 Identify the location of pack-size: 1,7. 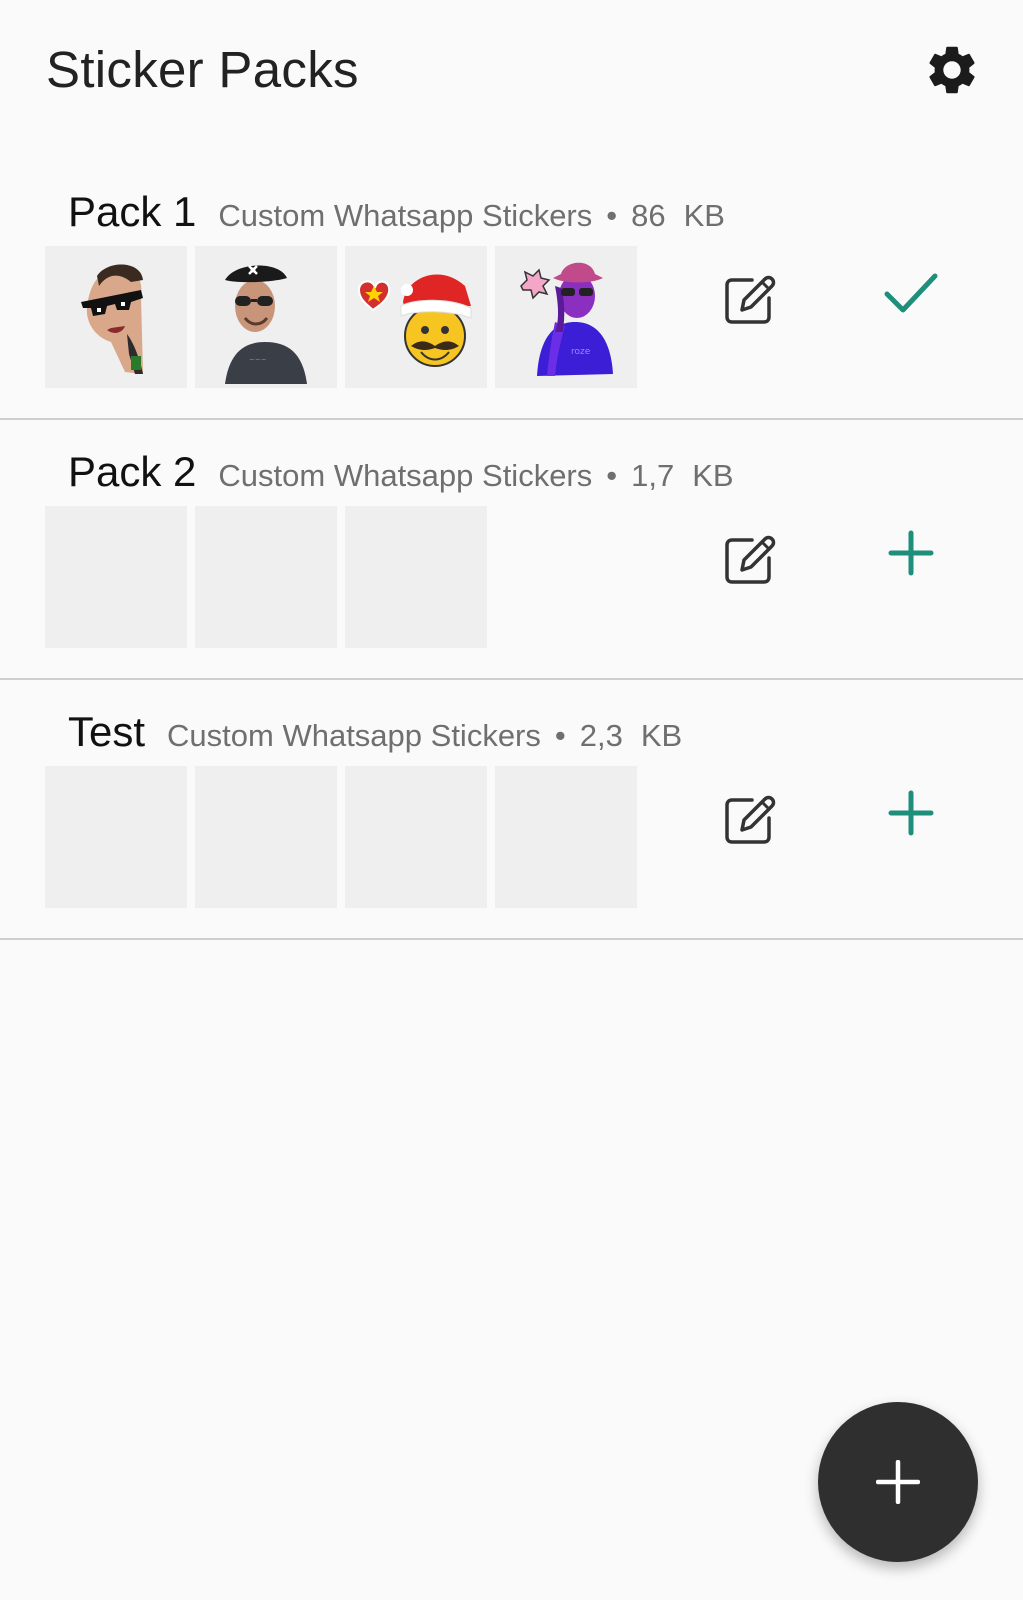
(653, 475).